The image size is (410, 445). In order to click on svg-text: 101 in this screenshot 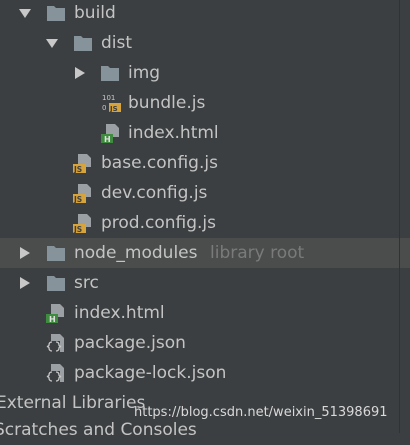, I will do `click(108, 98)`.